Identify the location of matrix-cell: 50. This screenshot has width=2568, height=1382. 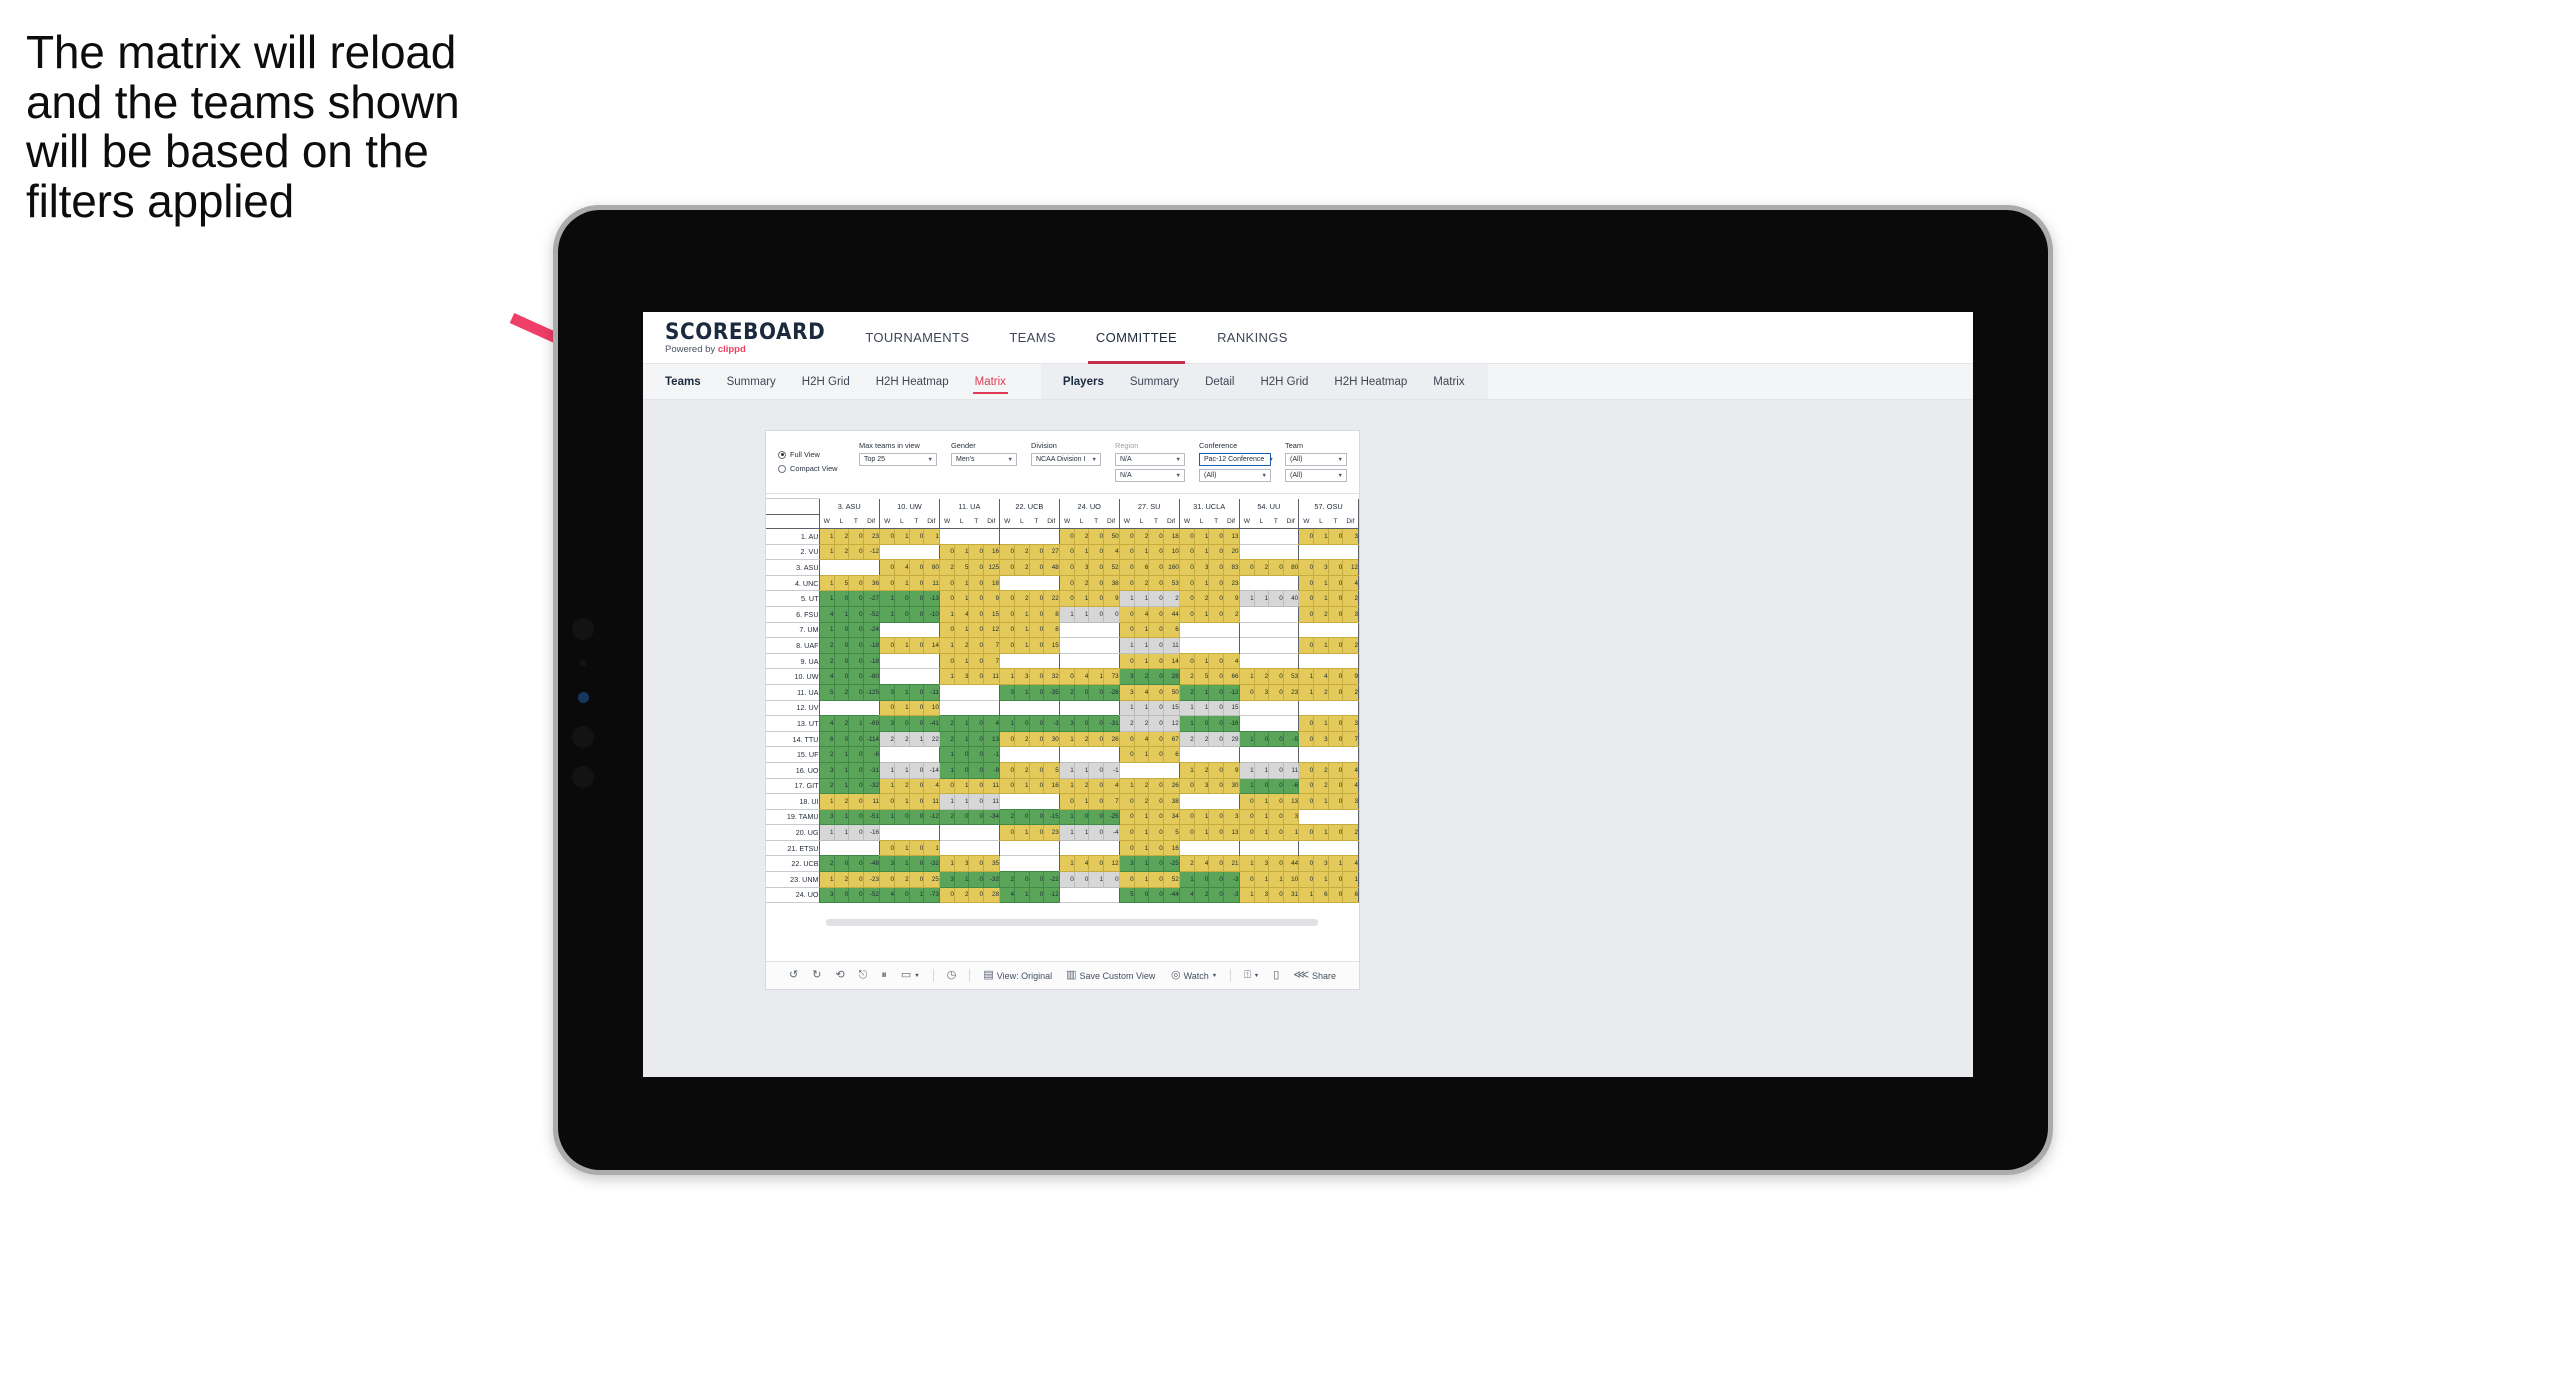
(1111, 536).